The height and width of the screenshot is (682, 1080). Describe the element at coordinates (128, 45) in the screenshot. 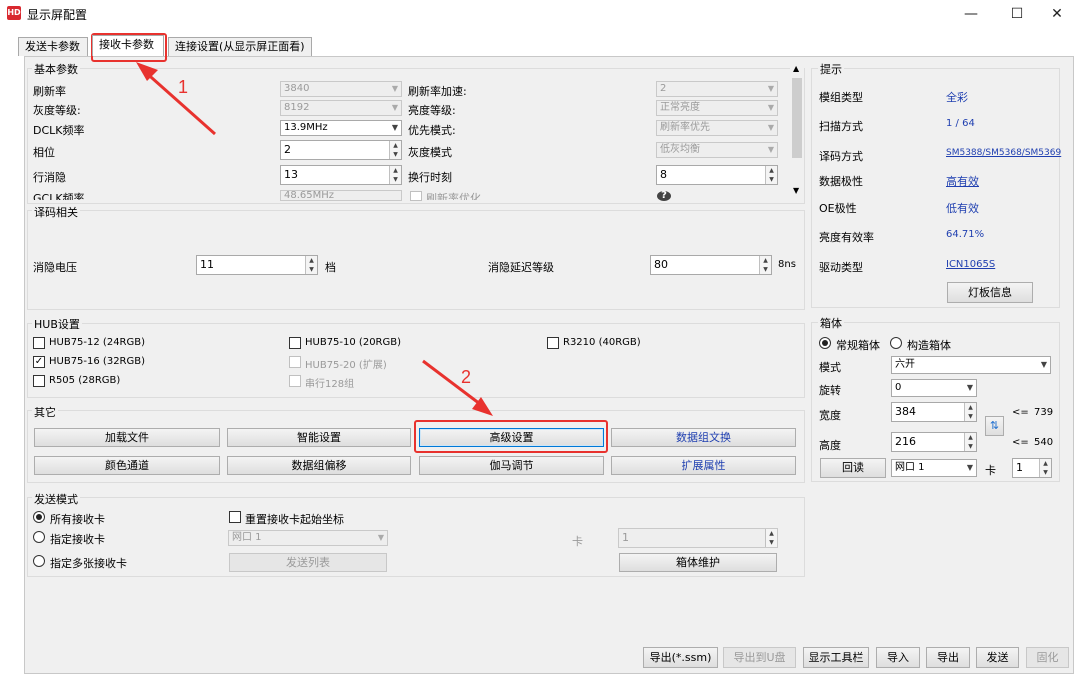

I see `tab-receive-card-params: 接收卡参数` at that location.